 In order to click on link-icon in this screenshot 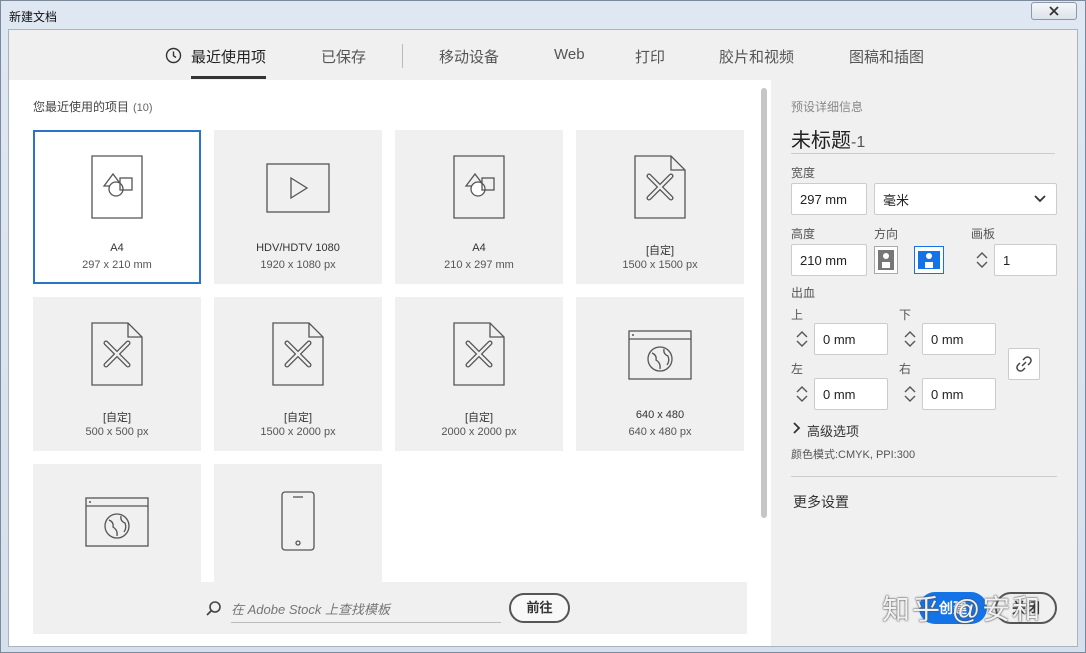, I will do `click(1024, 364)`.